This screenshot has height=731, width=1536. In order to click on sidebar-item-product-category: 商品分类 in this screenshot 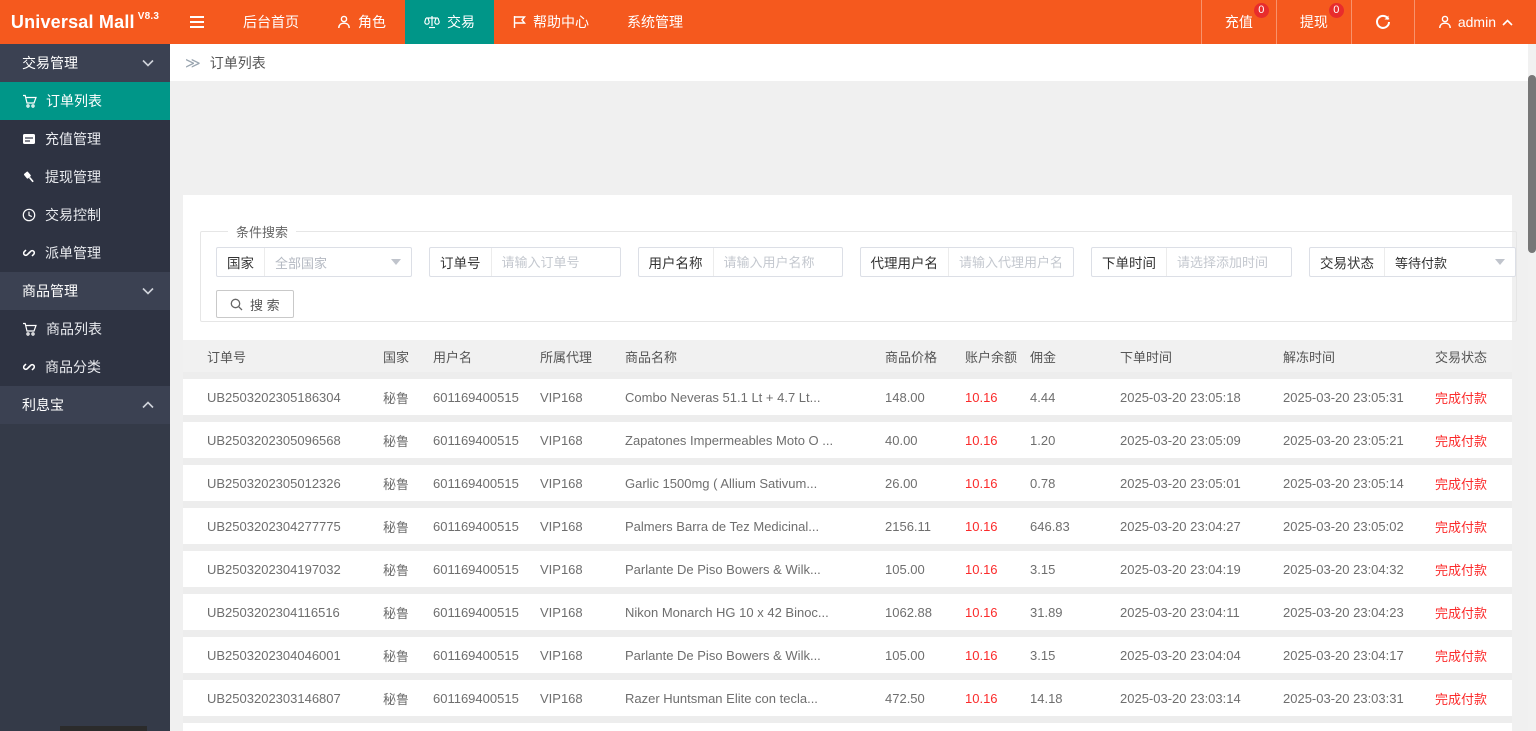, I will do `click(85, 367)`.